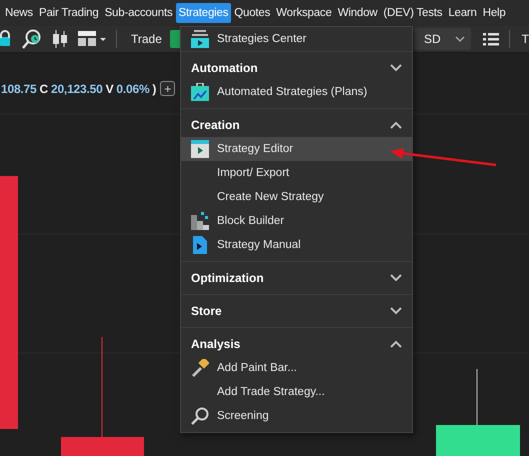 The height and width of the screenshot is (456, 529). I want to click on price-value: 20,123.50, so click(76, 89).